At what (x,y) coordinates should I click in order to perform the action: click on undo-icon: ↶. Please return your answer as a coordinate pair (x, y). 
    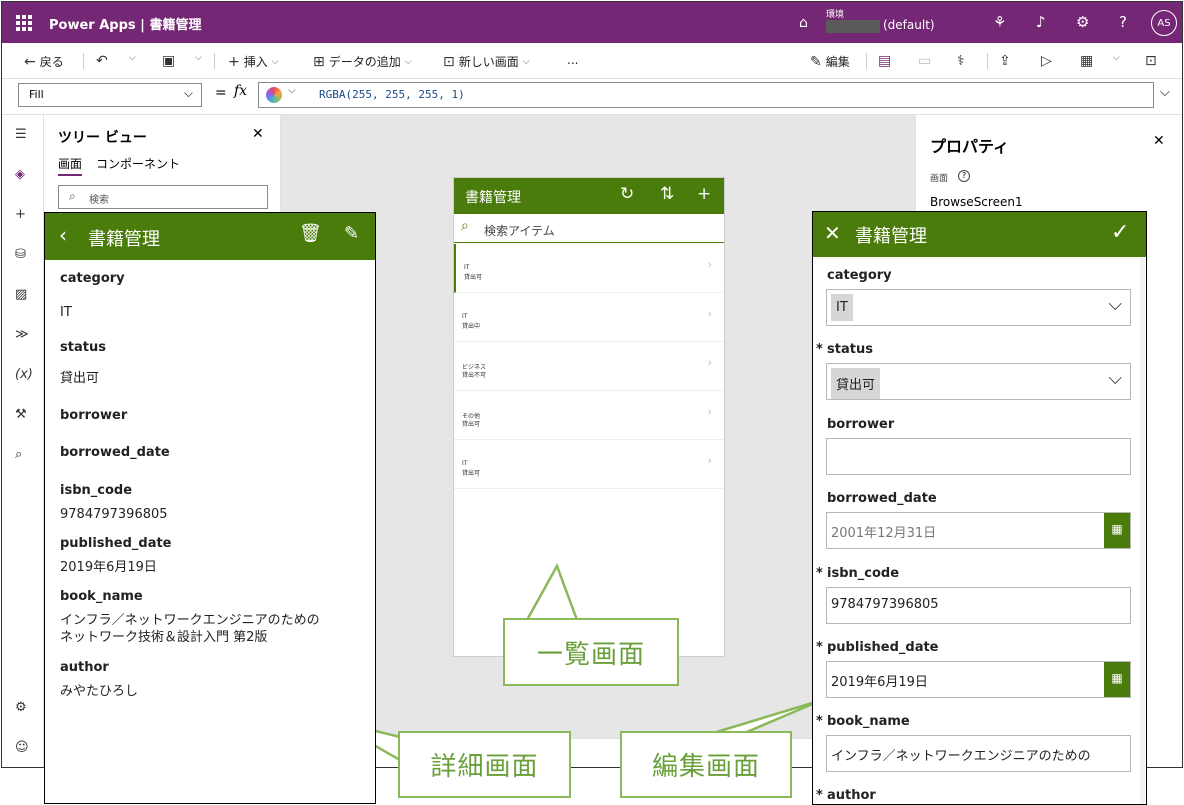
    Looking at the image, I should click on (102, 61).